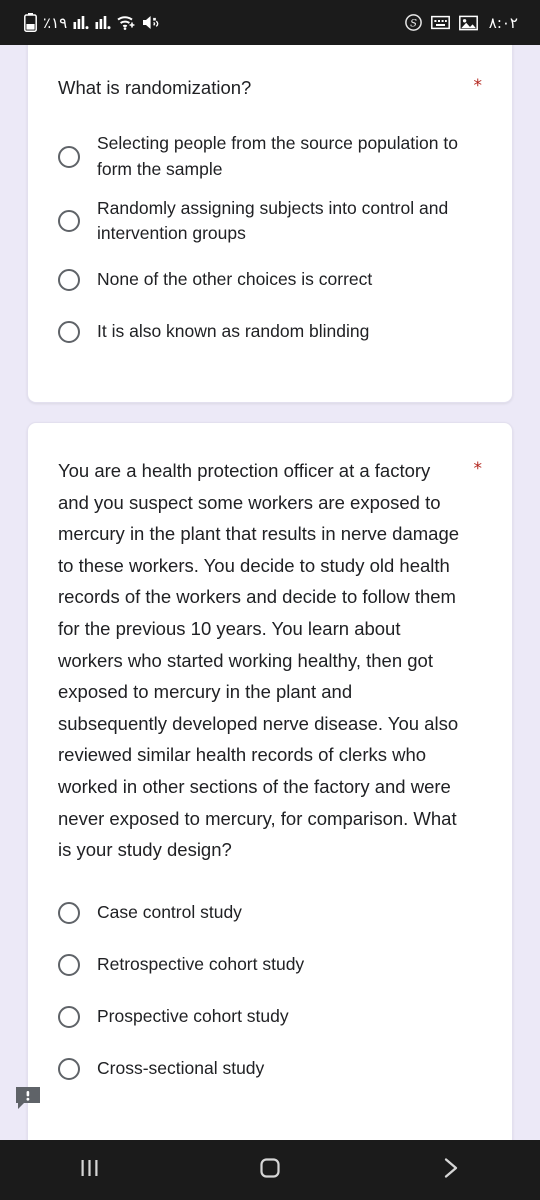  What do you see at coordinates (235, 279) in the screenshot?
I see `option-label: None of the other choices is correct` at bounding box center [235, 279].